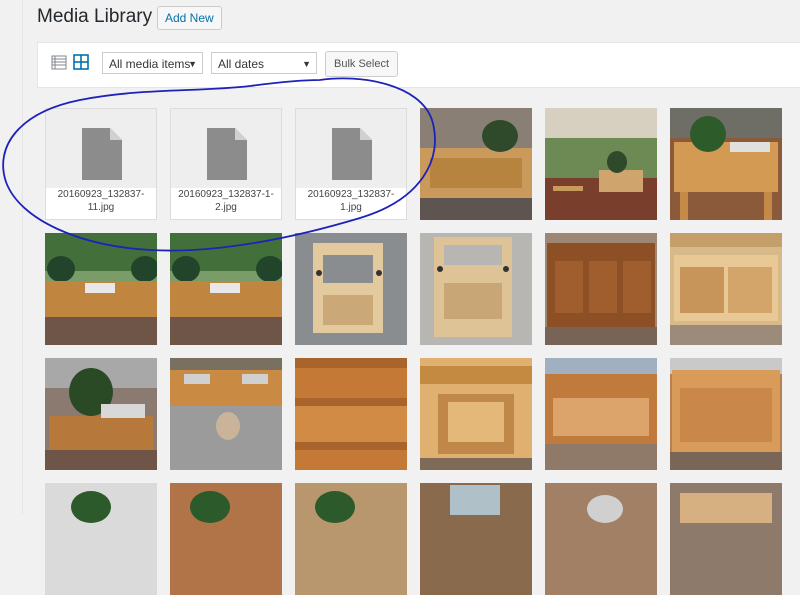  I want to click on media-item-file: 20160923_132837-11.jpg, so click(101, 164).